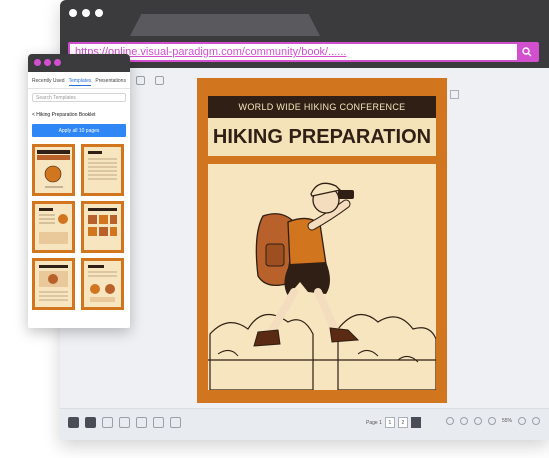  Describe the element at coordinates (450, 421) in the screenshot. I see `undo-icon` at that location.